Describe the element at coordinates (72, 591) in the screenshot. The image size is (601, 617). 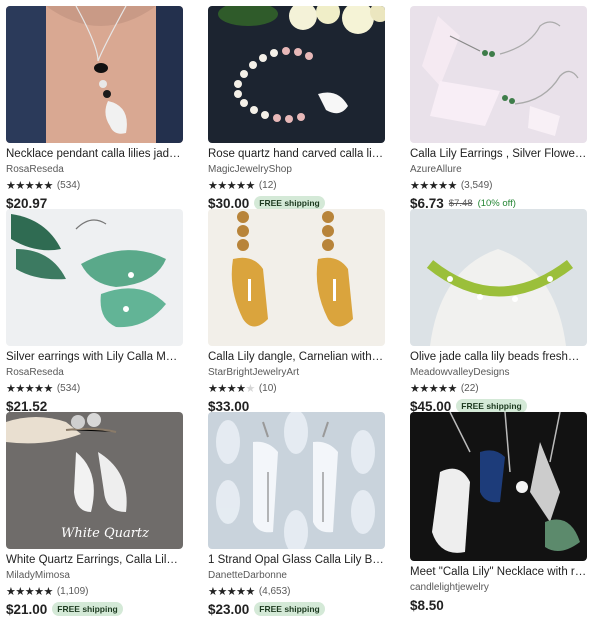
I see `review-count: (1,109)` at that location.